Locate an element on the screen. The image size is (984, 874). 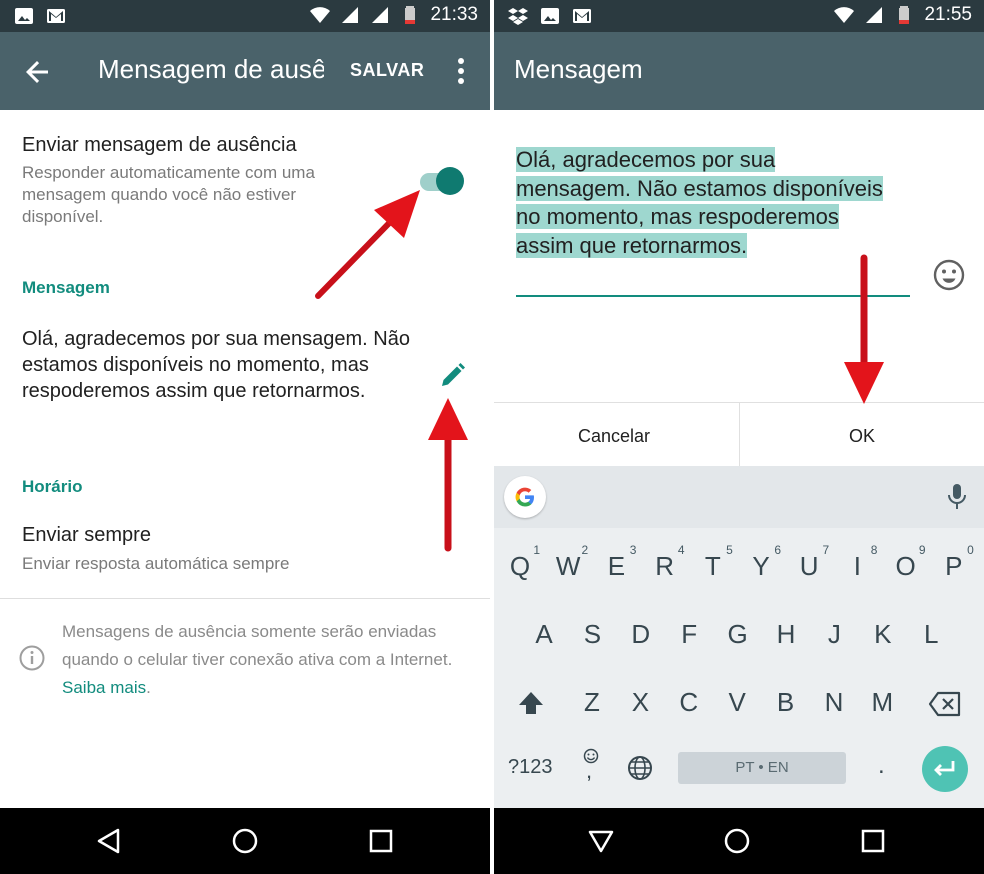
key-g: G is located at coordinates (738, 634).